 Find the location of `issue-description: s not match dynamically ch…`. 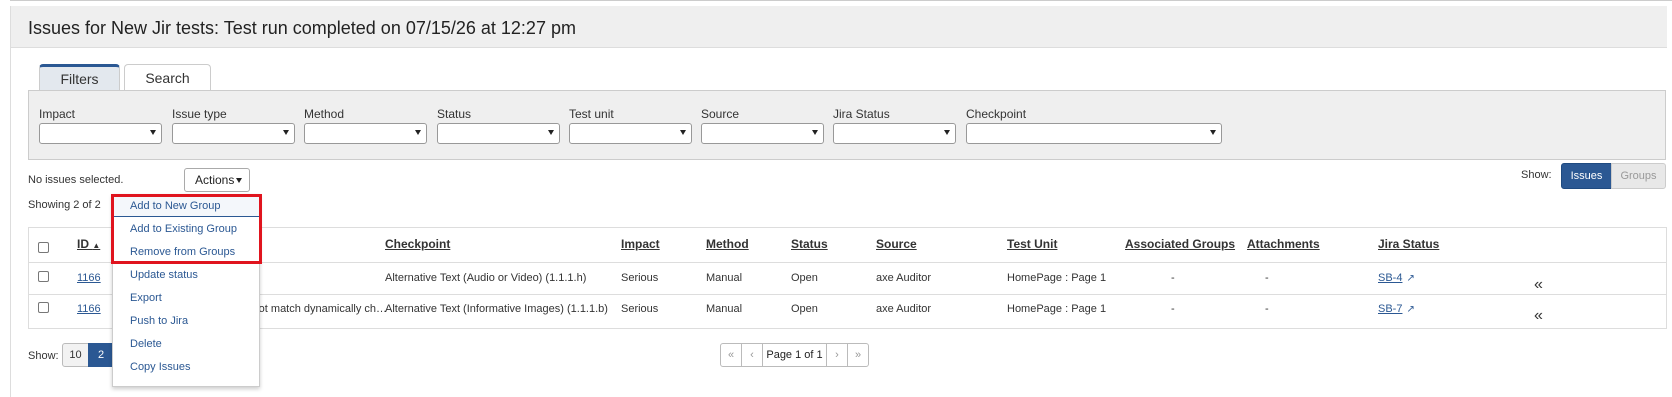

issue-description: s not match dynamically ch… is located at coordinates (316, 309).